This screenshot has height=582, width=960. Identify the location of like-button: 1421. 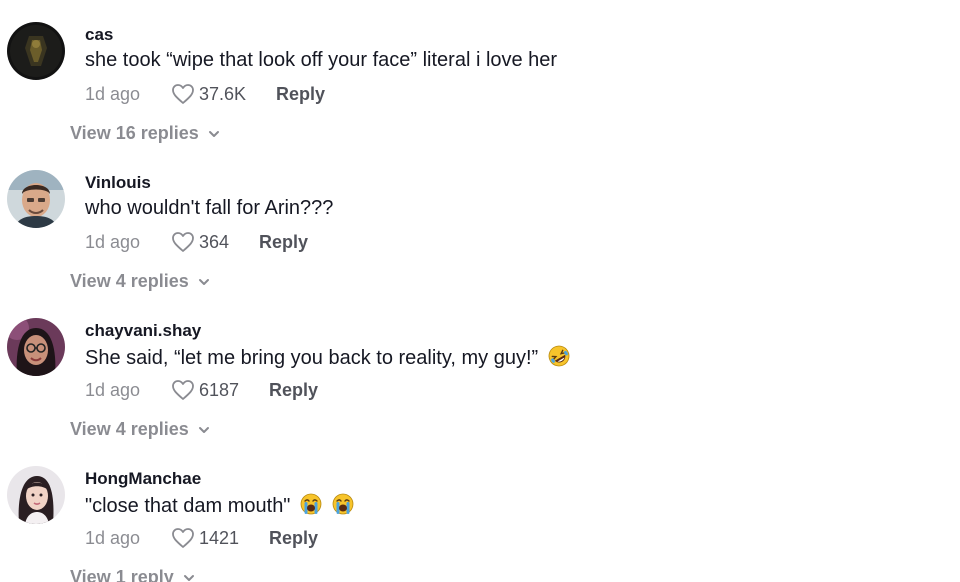
(205, 538).